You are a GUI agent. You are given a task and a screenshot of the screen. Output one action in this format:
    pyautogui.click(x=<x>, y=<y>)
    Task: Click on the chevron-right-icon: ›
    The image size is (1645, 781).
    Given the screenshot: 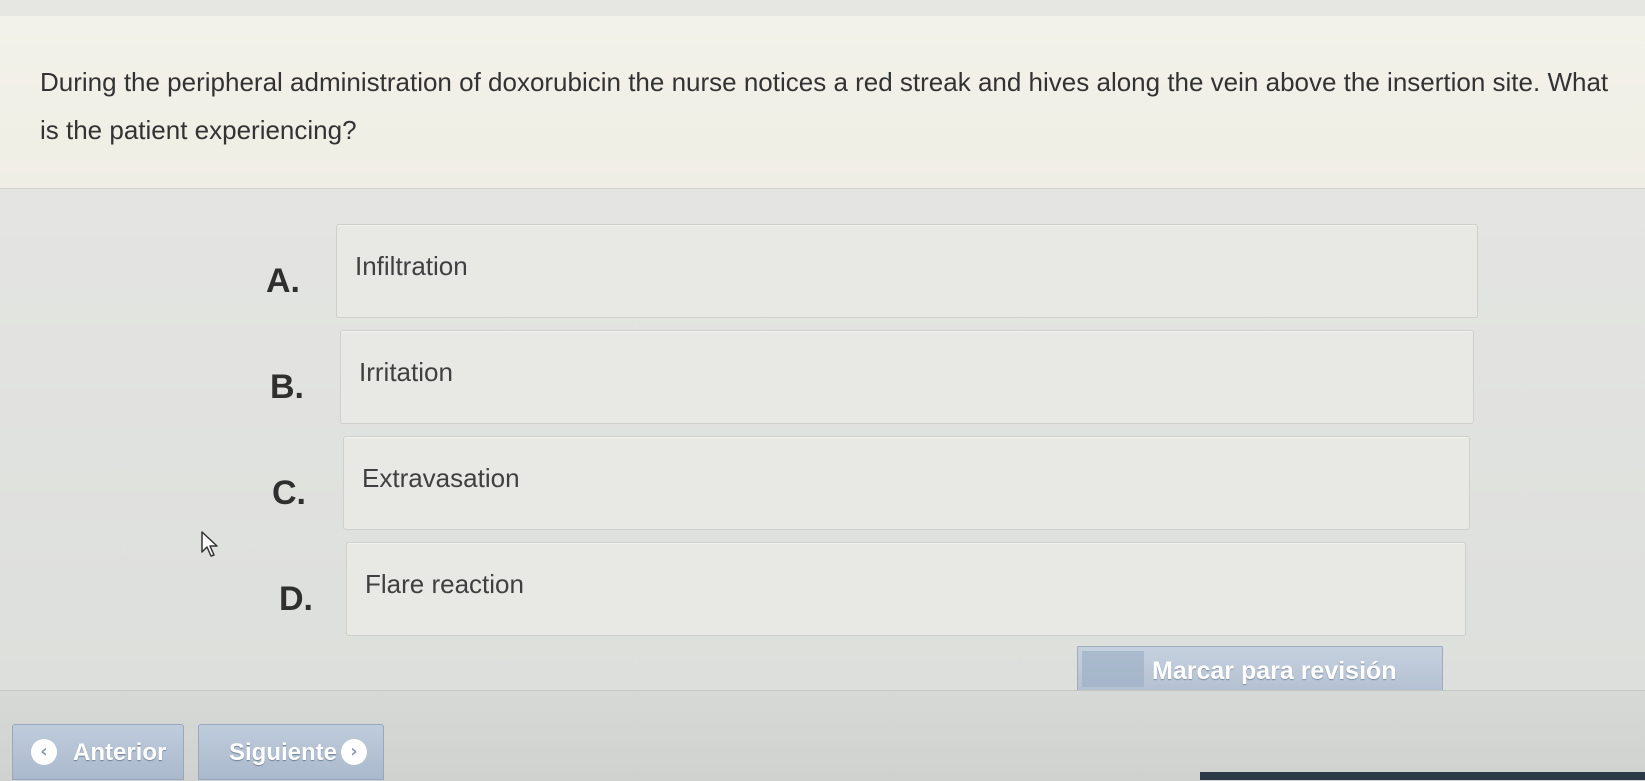 What is the action you would take?
    pyautogui.click(x=354, y=752)
    